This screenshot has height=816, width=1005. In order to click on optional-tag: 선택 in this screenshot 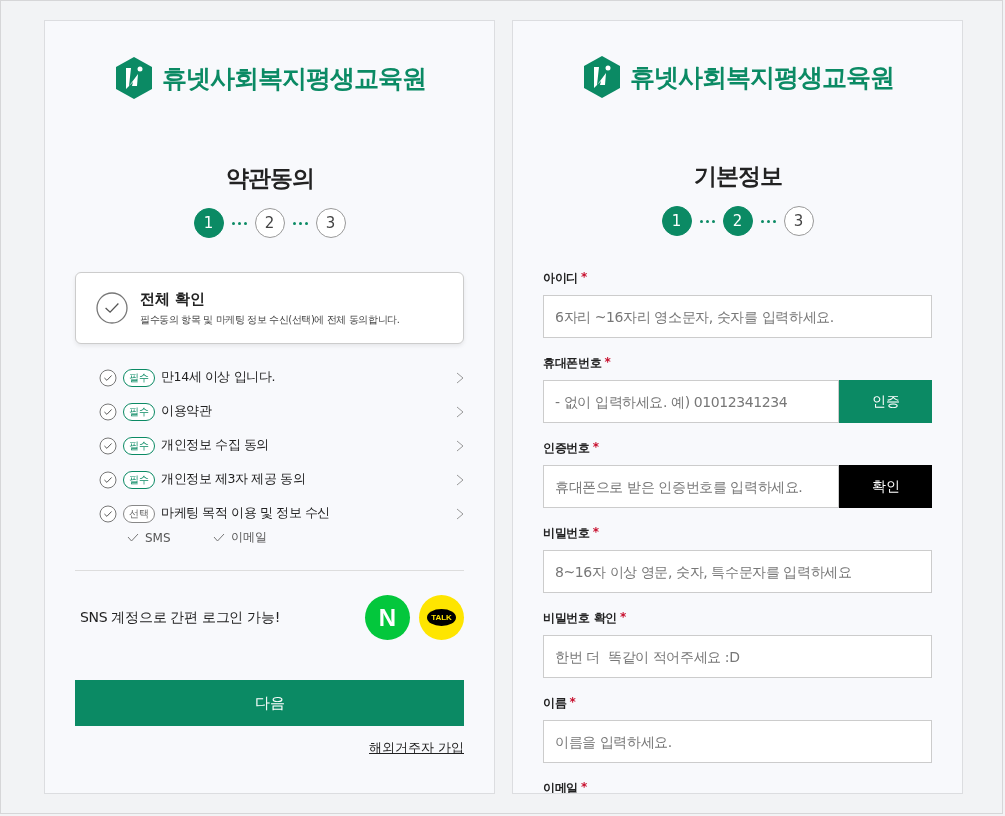, I will do `click(139, 513)`.